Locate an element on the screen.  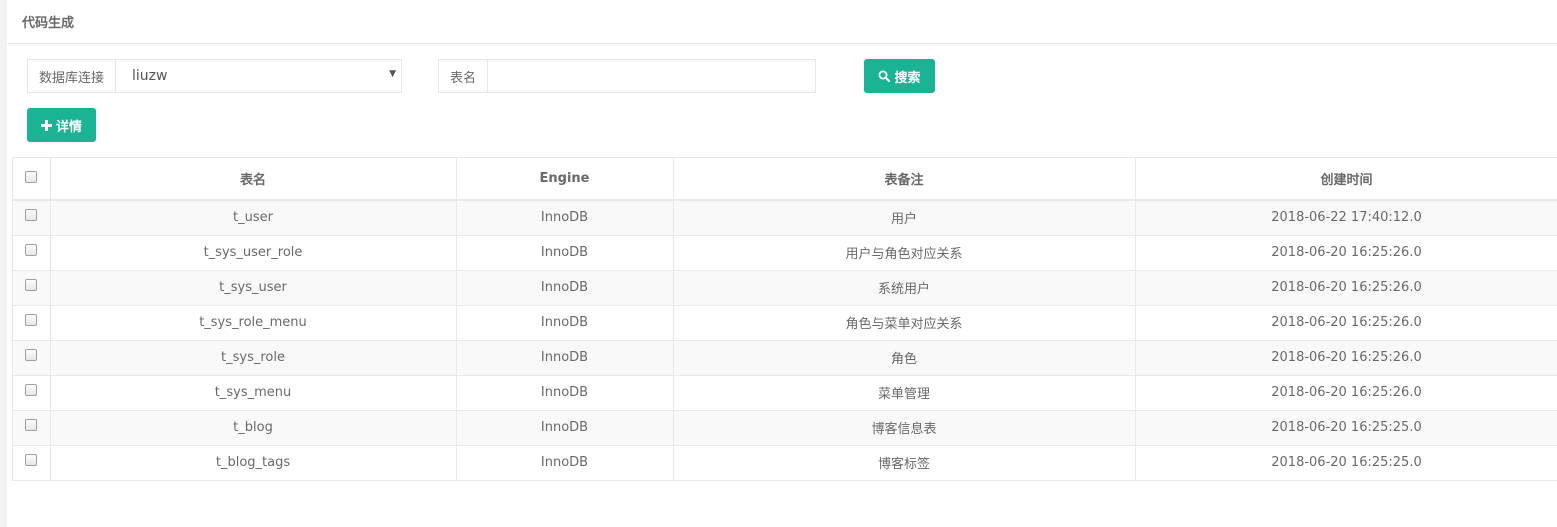
cell-name: t_blog_tags is located at coordinates (253, 463).